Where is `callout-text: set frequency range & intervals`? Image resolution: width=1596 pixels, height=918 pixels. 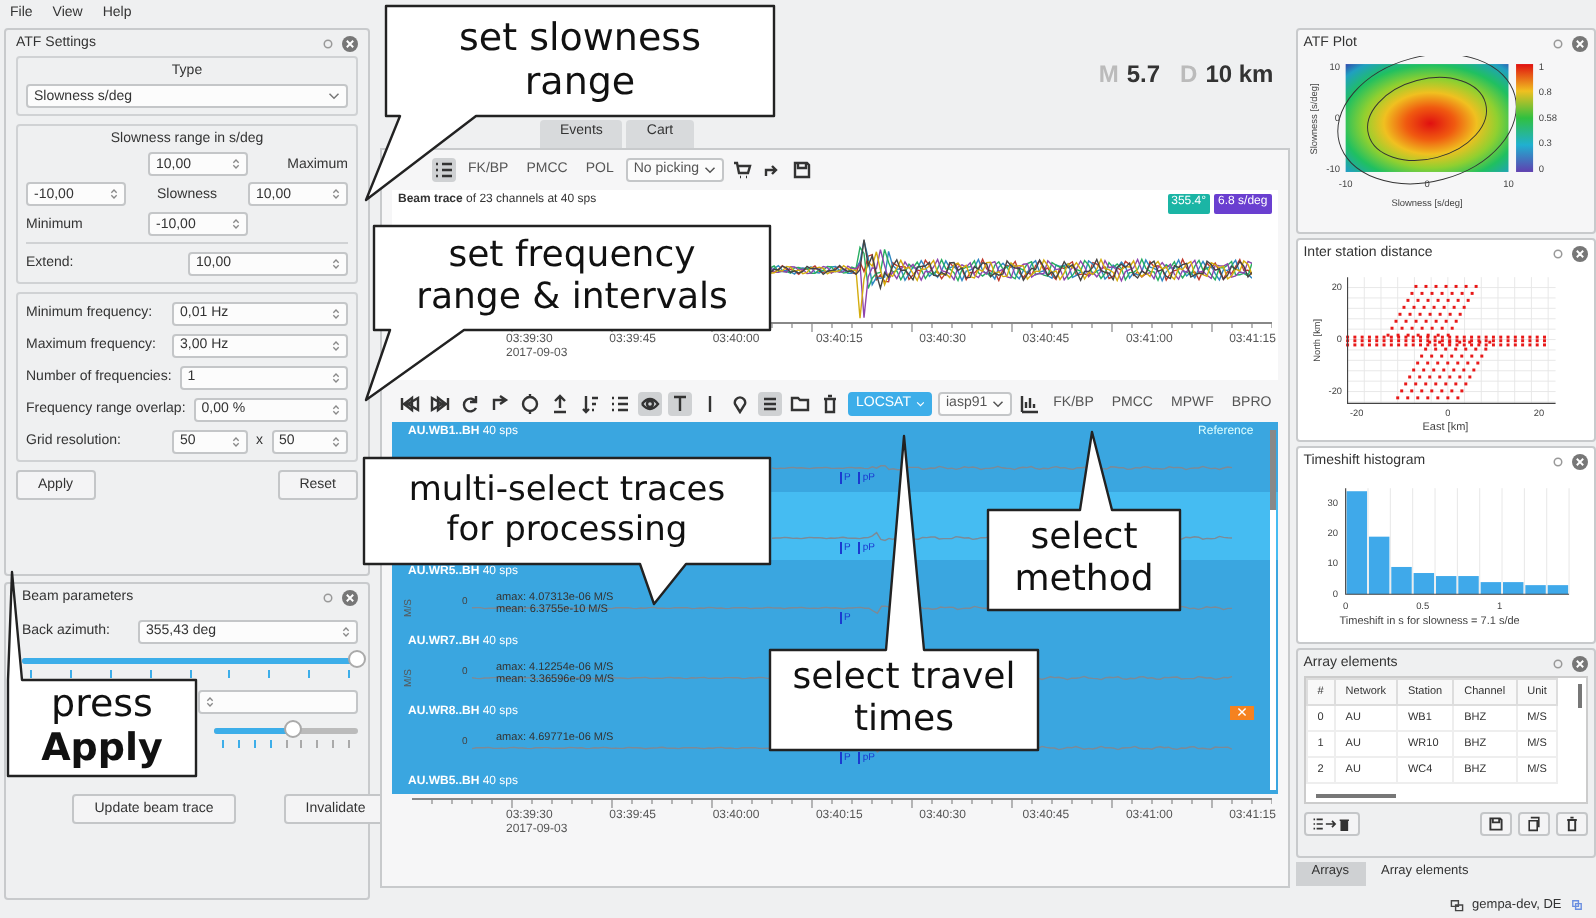
callout-text: set frequency range & intervals is located at coordinates (572, 278).